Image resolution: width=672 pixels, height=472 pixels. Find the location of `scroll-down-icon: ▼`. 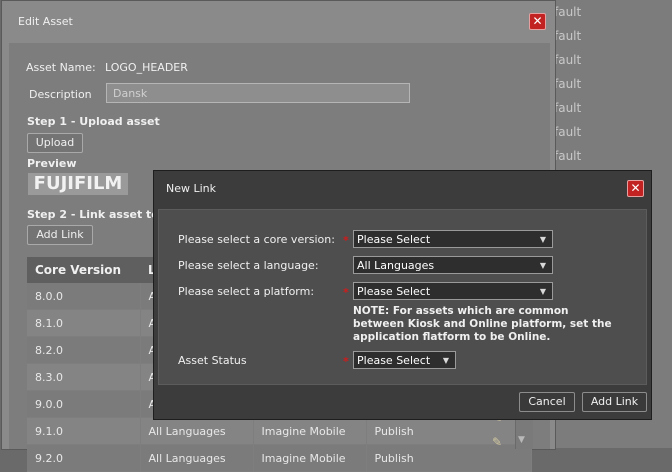

scroll-down-icon: ▼ is located at coordinates (521, 440).